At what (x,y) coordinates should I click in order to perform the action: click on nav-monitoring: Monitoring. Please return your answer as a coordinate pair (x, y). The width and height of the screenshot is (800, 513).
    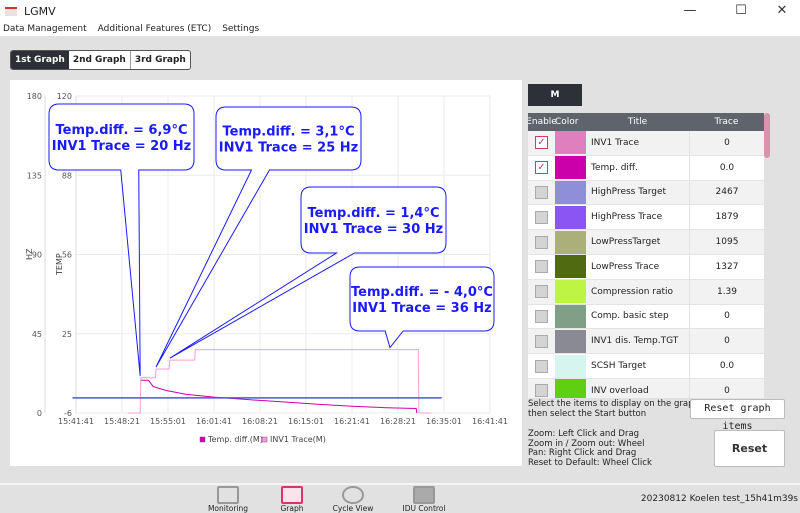
    Looking at the image, I should click on (228, 499).